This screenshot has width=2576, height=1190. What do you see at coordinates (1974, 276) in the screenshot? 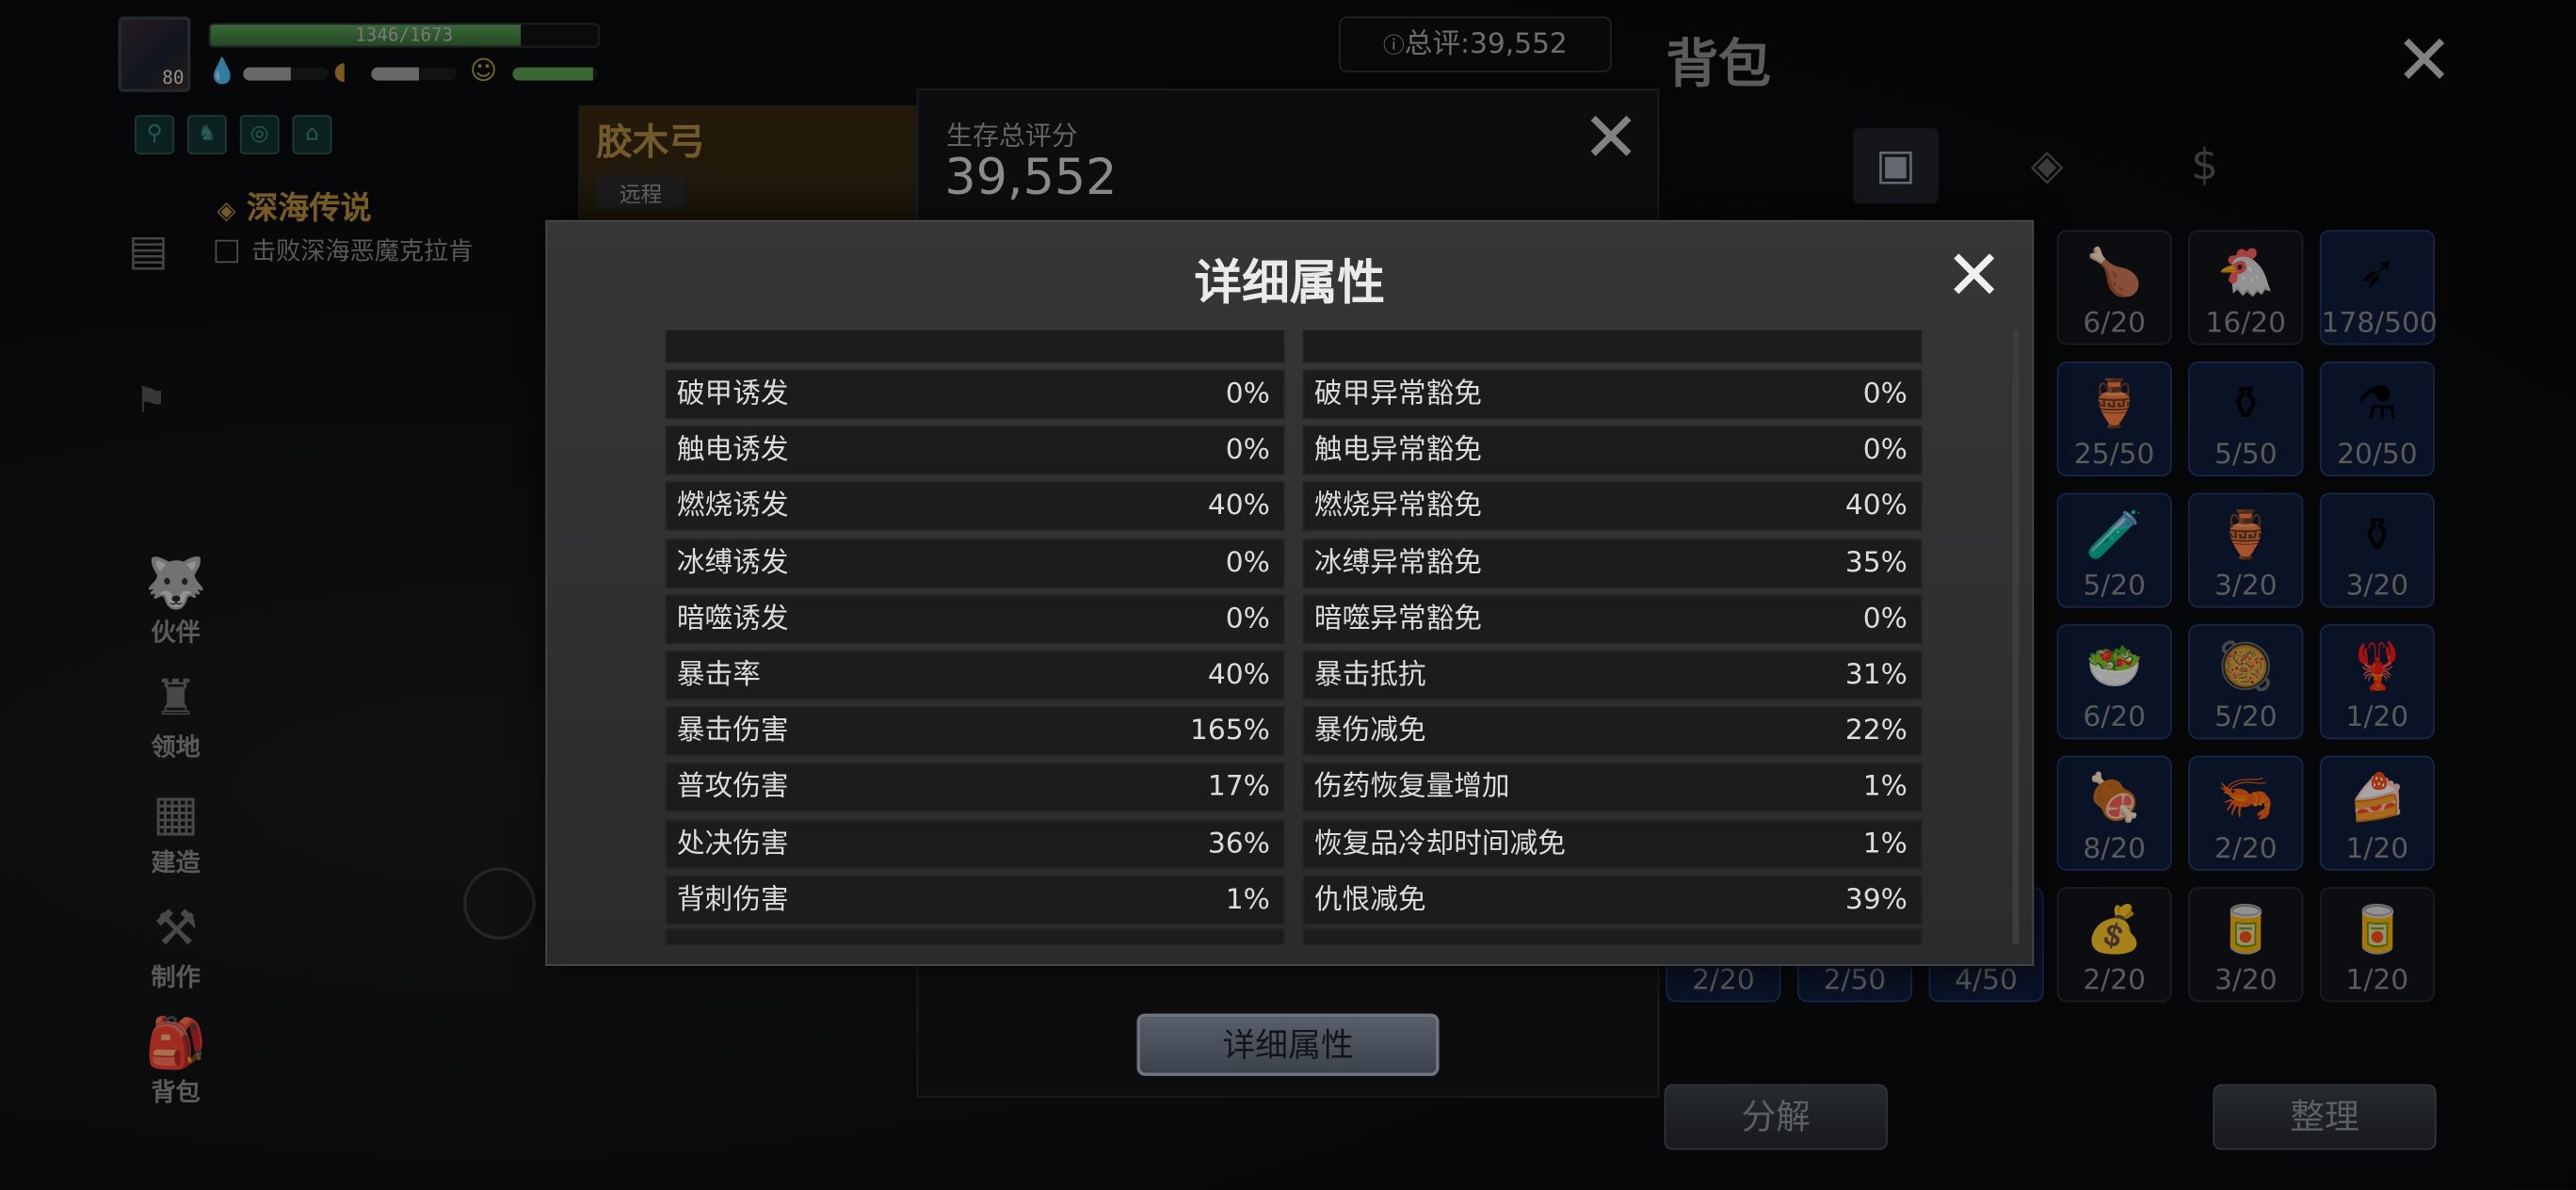
I see `modal-close-icon: ✕` at bounding box center [1974, 276].